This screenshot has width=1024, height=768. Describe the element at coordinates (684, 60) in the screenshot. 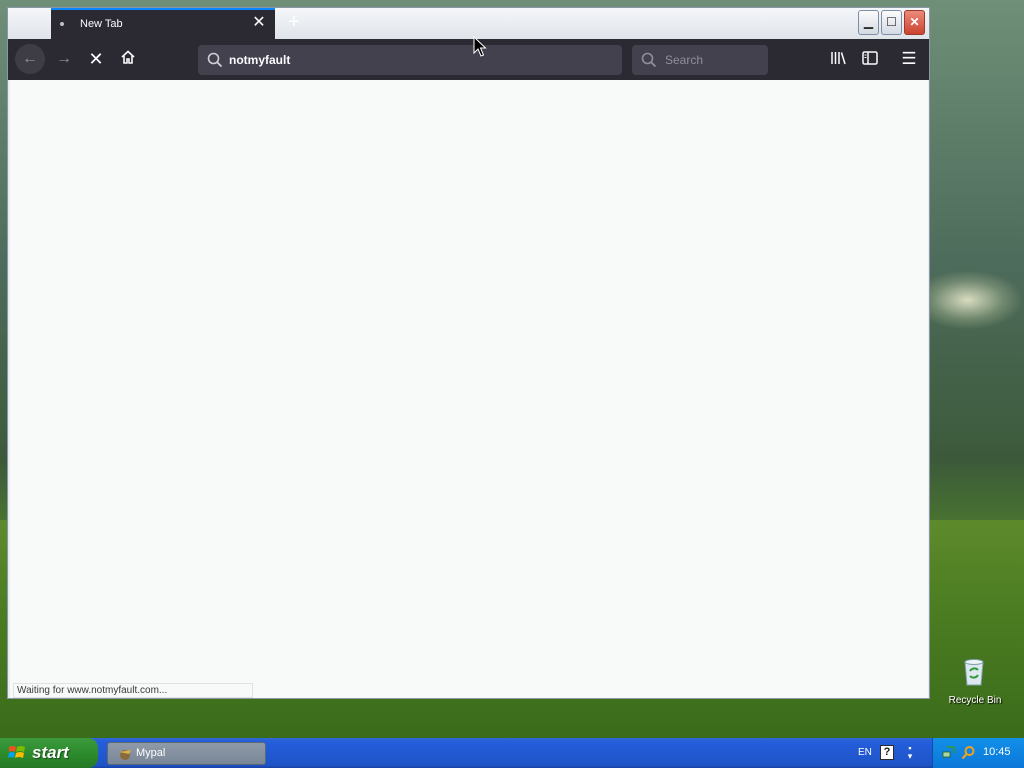

I see `search-input: Search` at that location.